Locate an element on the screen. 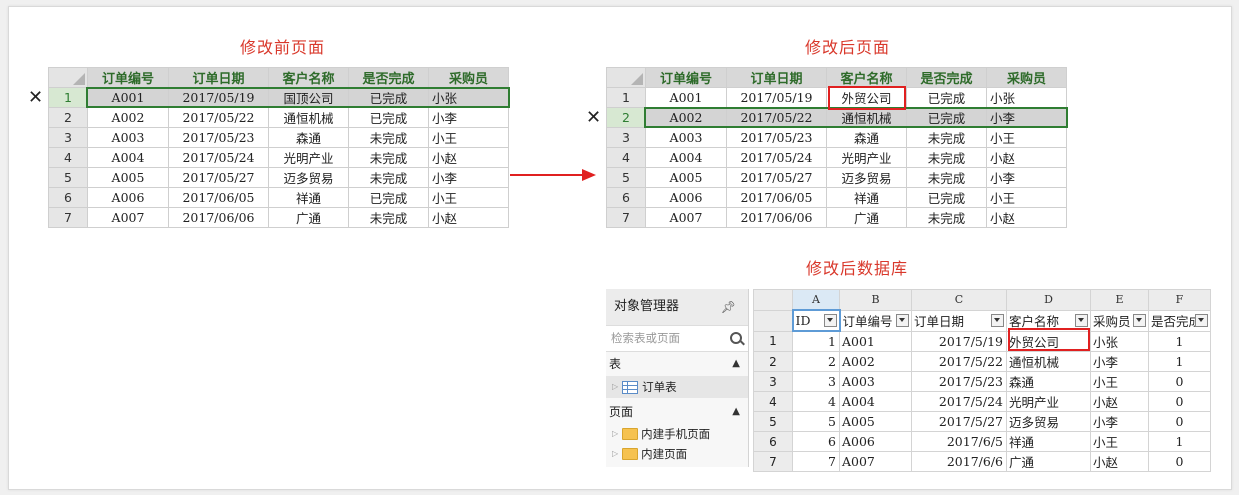  col-letter: A is located at coordinates (816, 300).